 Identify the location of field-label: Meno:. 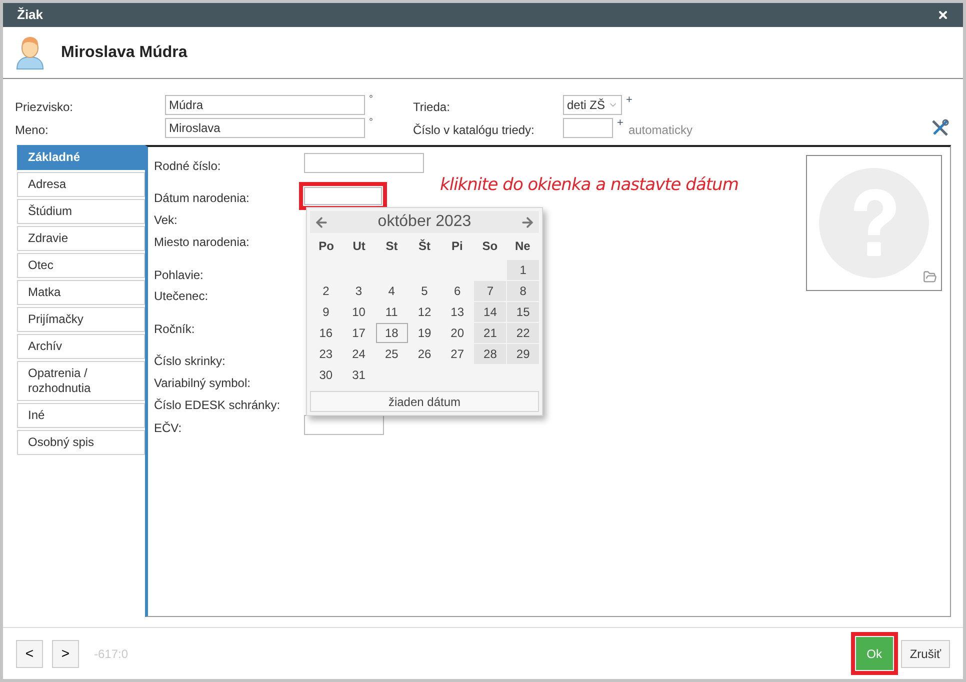
(32, 130).